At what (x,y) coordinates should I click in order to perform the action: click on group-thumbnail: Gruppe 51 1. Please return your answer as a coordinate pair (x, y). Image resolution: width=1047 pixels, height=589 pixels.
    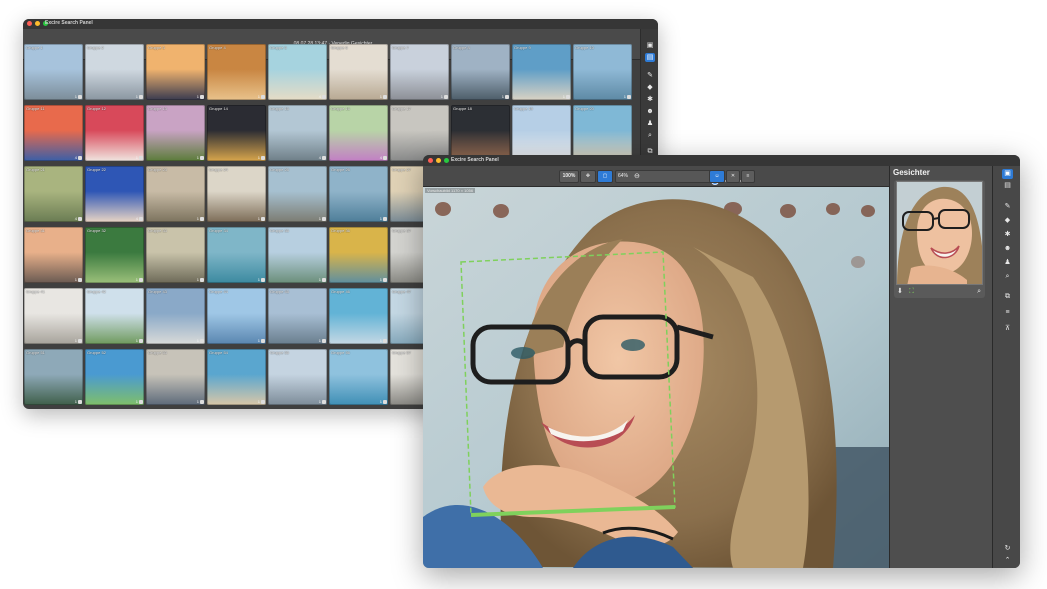
    Looking at the image, I should click on (53, 377).